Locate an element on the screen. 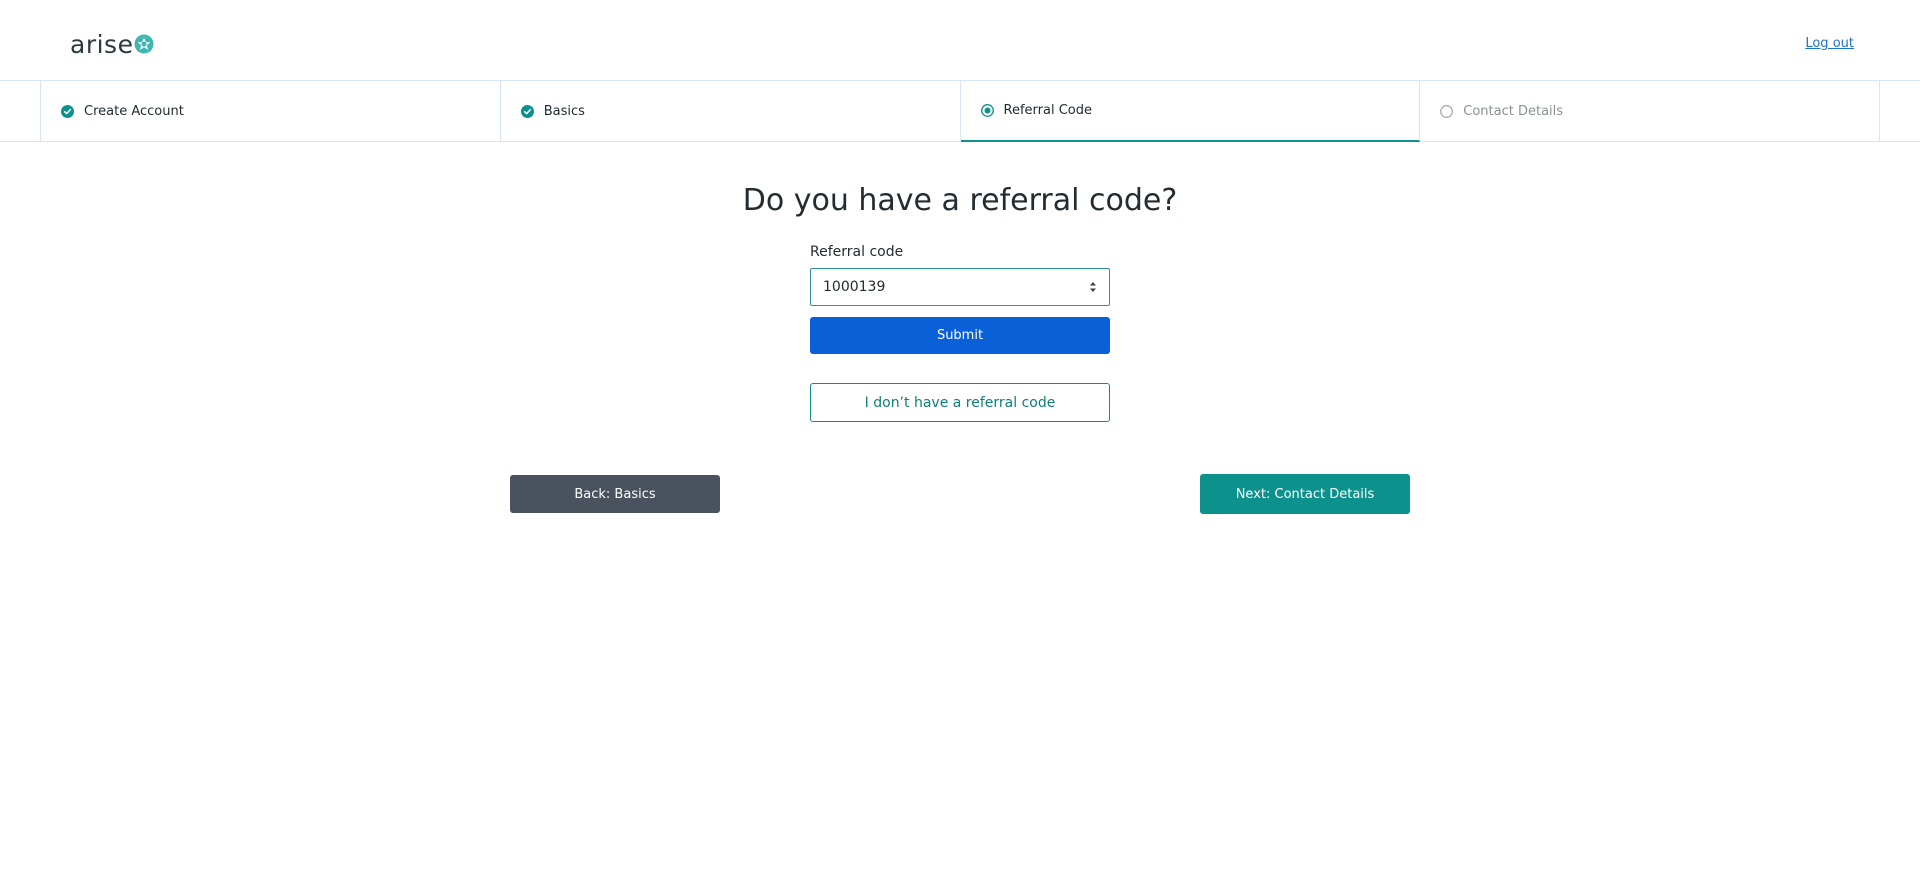  step-label: Create Account is located at coordinates (134, 111).